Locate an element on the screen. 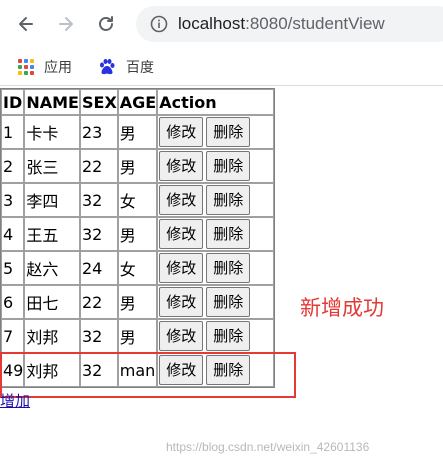  address-bar: localhost:8080/studentView is located at coordinates (289, 24).